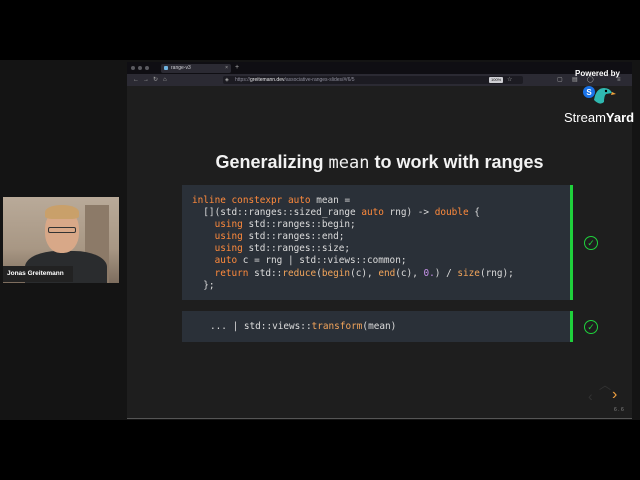 The width and height of the screenshot is (640, 480). I want to click on back-icon: ←, so click(136, 80).